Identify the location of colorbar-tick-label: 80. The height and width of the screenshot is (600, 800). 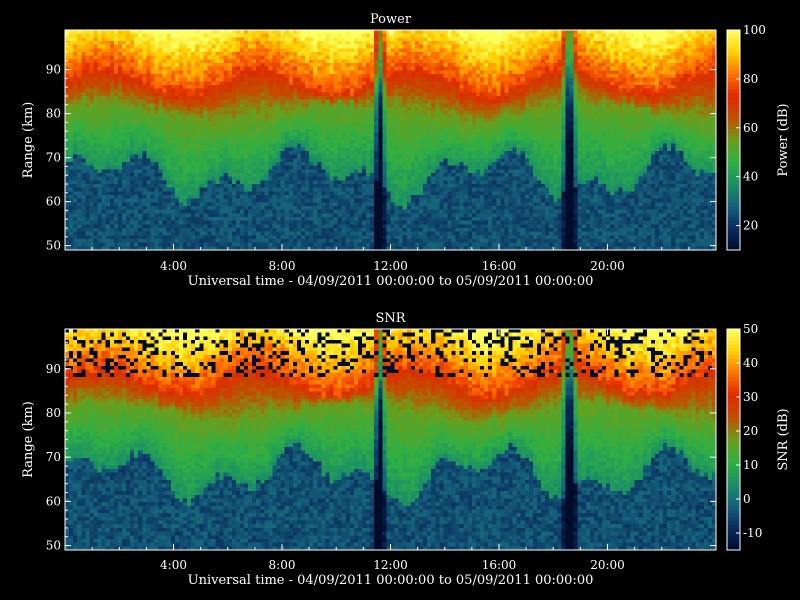
(750, 79).